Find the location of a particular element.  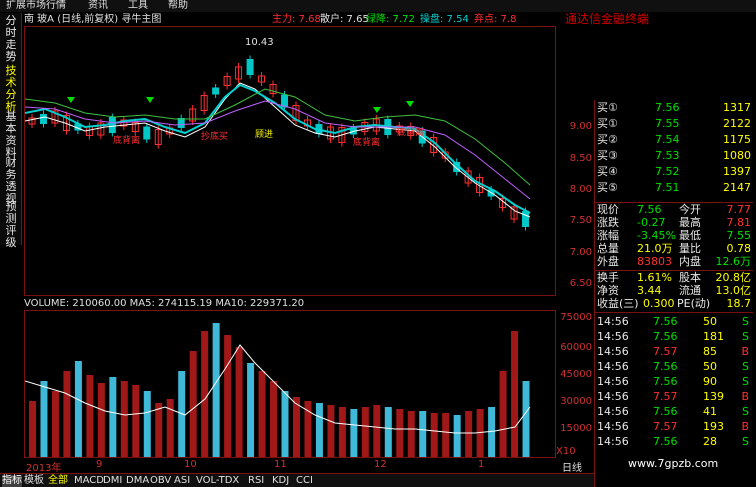

tick-row: 14:56 7.57 193 B is located at coordinates (674, 427).